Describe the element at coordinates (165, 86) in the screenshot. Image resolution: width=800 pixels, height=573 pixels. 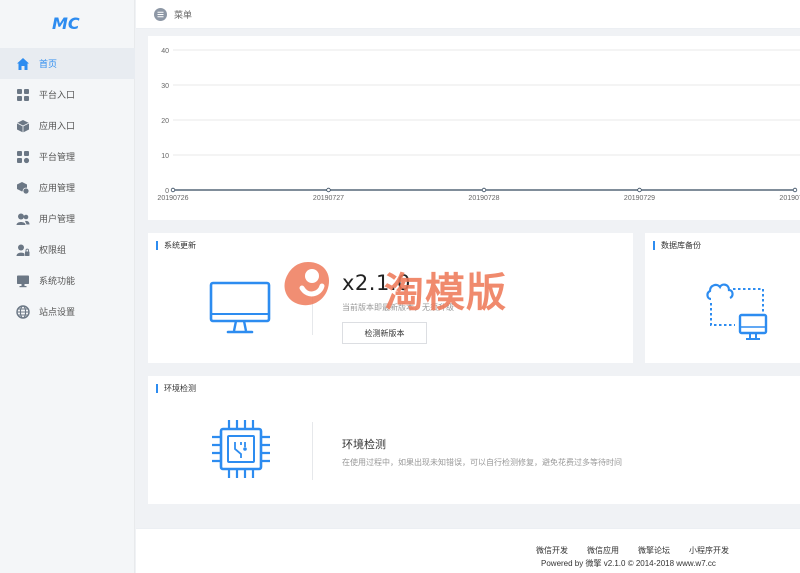
I see `y-tick-label: 30` at that location.